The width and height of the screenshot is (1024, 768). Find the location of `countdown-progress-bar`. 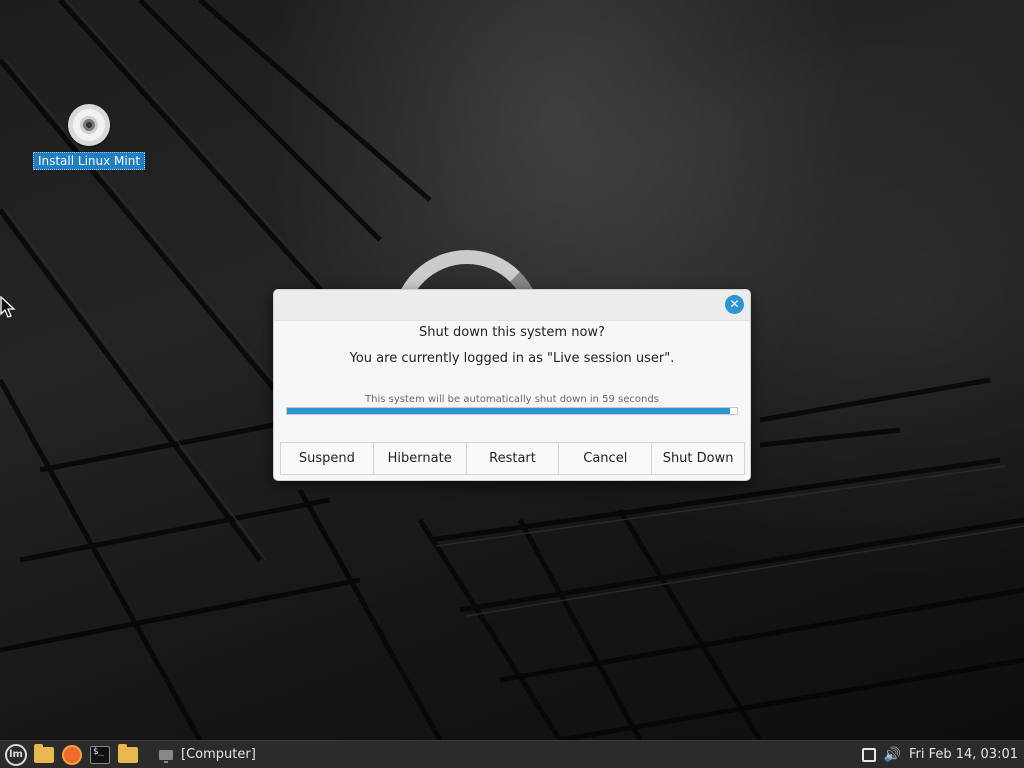

countdown-progress-bar is located at coordinates (512, 411).